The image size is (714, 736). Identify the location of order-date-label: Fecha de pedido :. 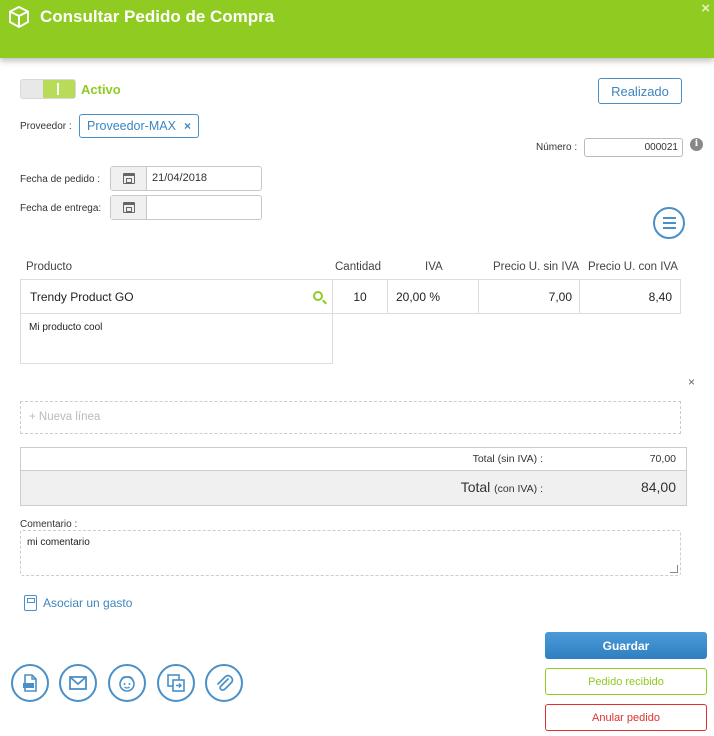
(60, 179).